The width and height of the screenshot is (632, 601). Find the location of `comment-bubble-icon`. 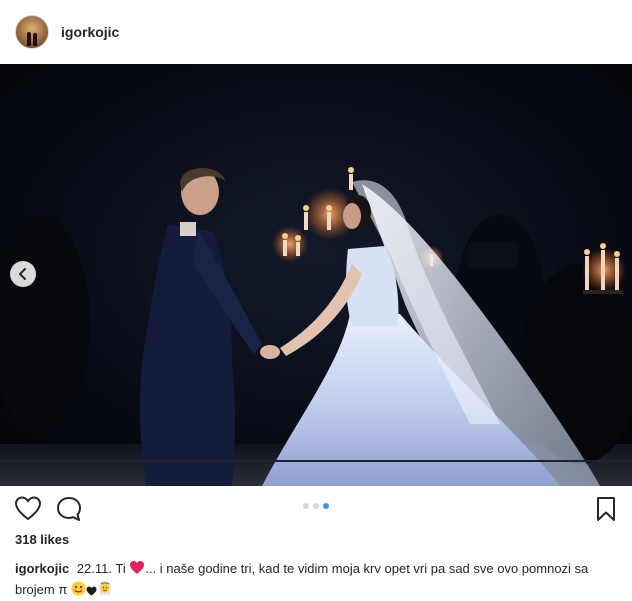

comment-bubble-icon is located at coordinates (69, 509).